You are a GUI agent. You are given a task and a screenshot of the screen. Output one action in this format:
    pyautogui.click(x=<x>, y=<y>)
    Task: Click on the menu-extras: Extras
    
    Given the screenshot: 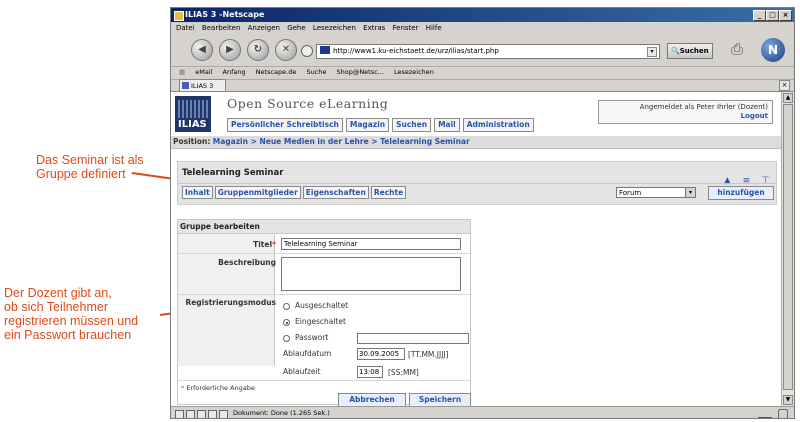 What is the action you would take?
    pyautogui.click(x=374, y=28)
    